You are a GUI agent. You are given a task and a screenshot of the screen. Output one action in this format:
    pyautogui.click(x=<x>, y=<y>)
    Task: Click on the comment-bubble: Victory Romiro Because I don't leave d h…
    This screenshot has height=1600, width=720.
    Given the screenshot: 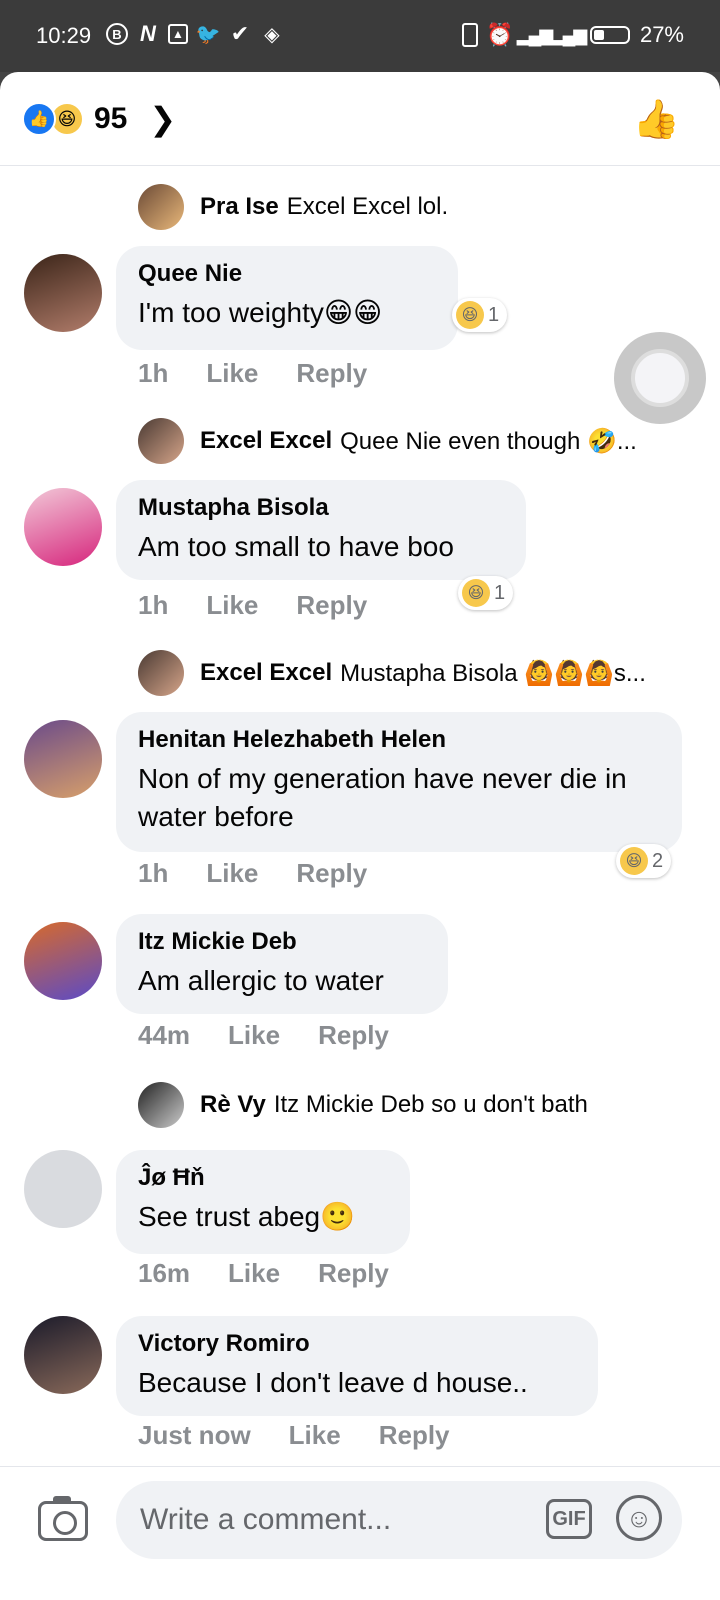 What is the action you would take?
    pyautogui.click(x=357, y=1366)
    